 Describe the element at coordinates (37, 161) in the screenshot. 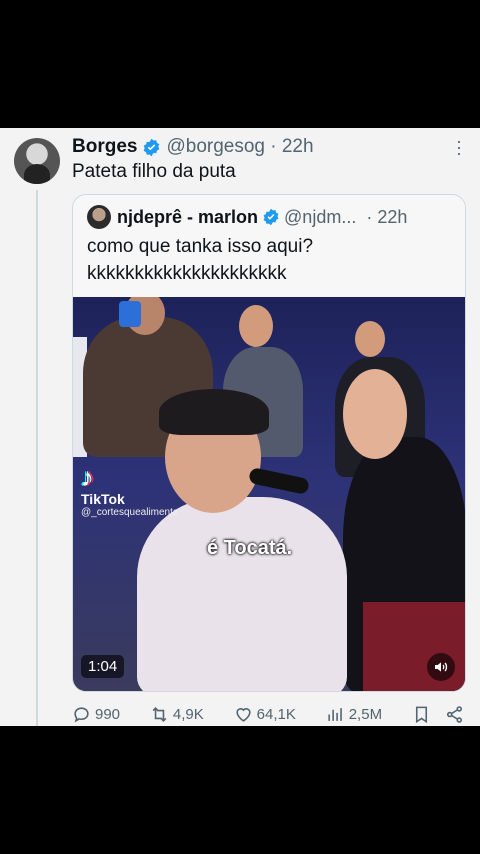

I see `author-avatar` at that location.